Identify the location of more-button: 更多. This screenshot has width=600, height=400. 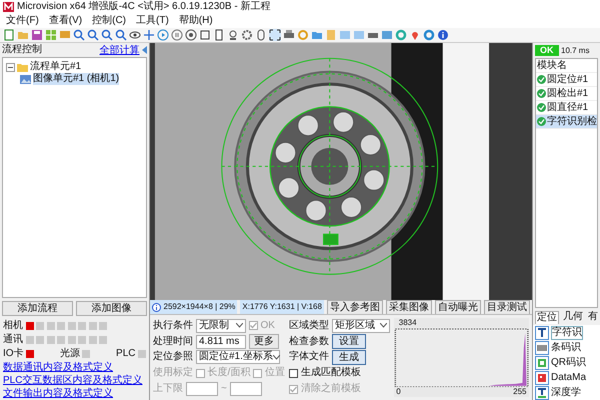
(264, 342).